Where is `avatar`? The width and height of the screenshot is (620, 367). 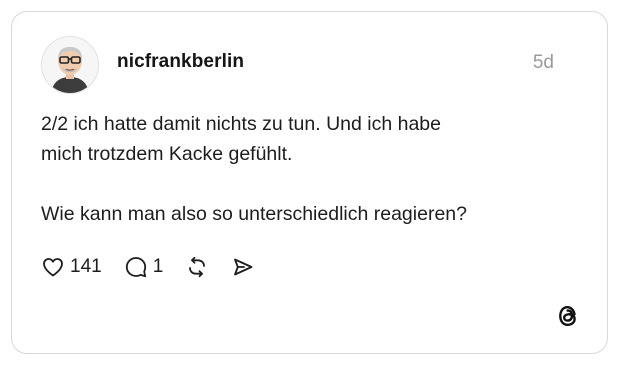 avatar is located at coordinates (70, 65).